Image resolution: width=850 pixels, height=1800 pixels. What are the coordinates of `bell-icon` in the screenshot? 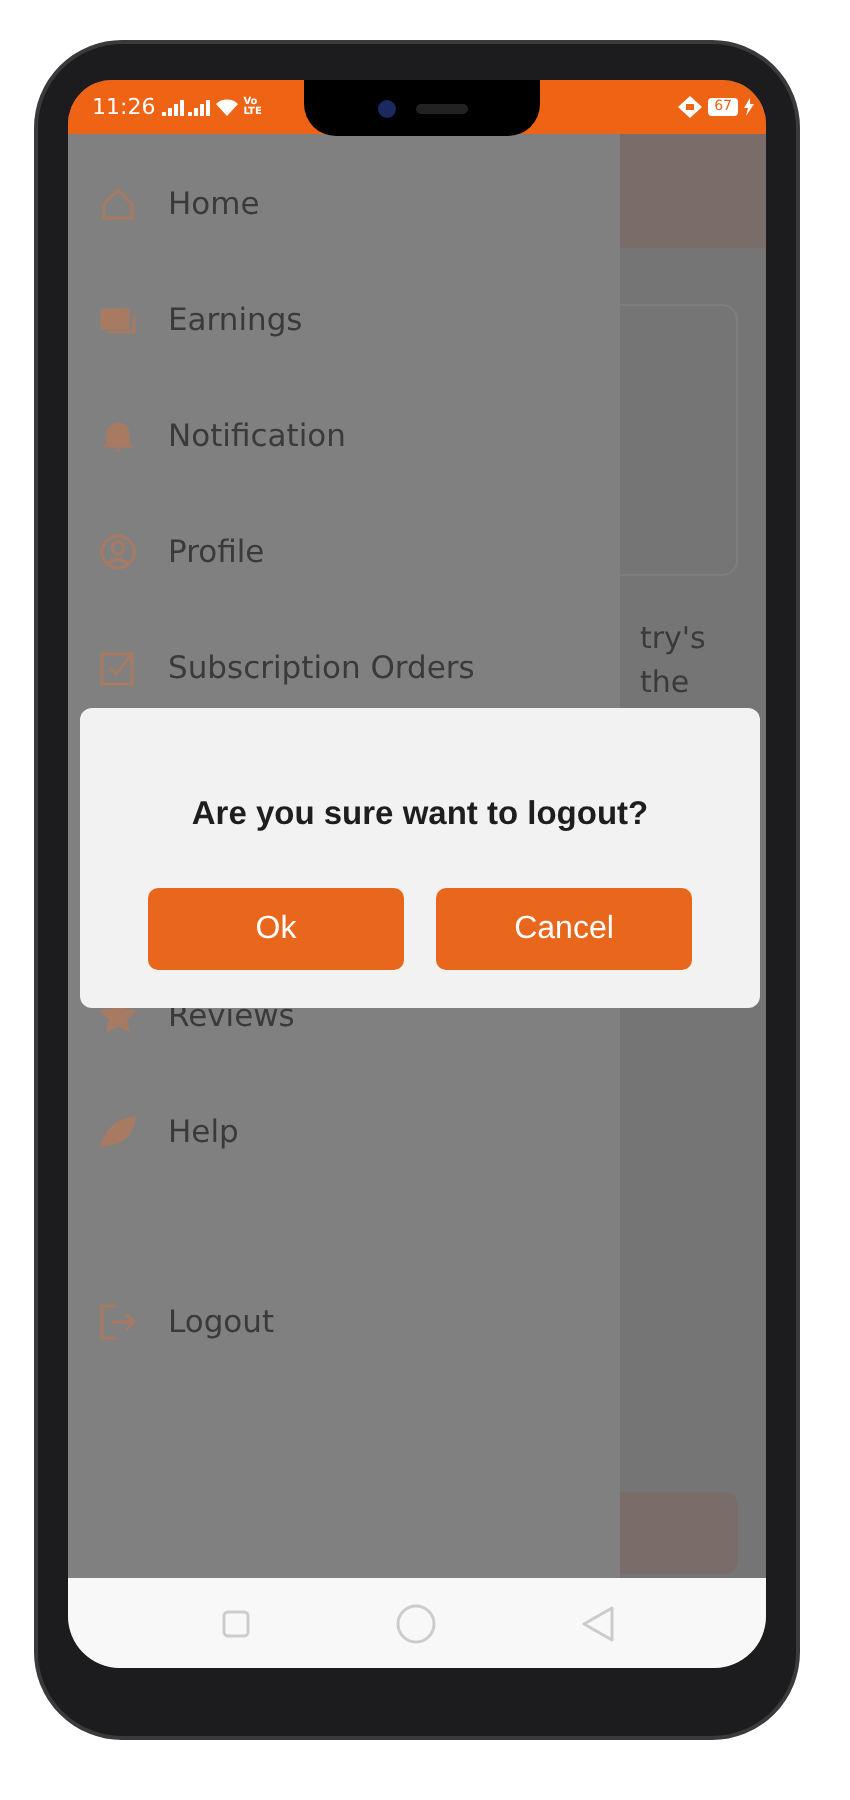 It's located at (118, 436).